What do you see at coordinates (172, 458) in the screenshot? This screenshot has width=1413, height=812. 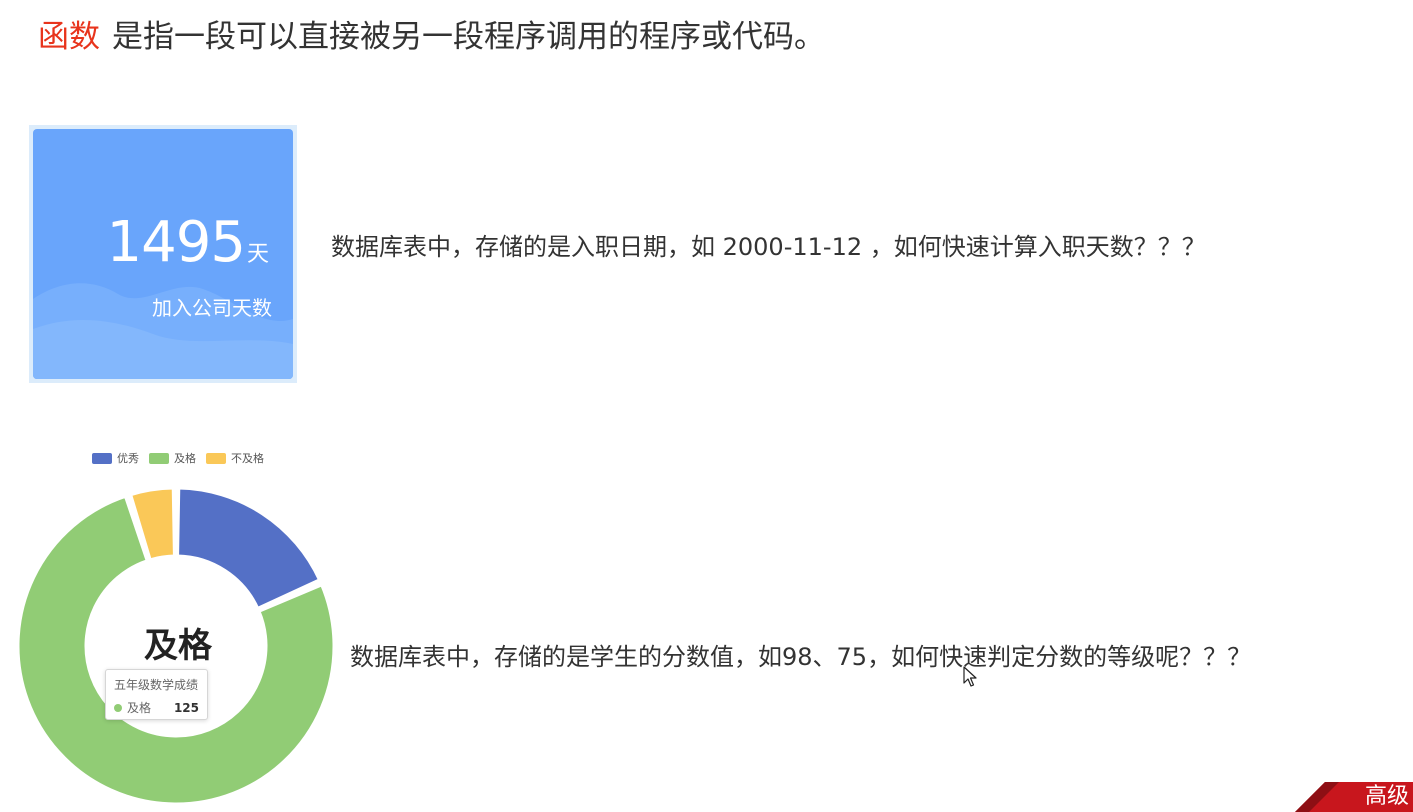 I see `legend-item: 及格` at bounding box center [172, 458].